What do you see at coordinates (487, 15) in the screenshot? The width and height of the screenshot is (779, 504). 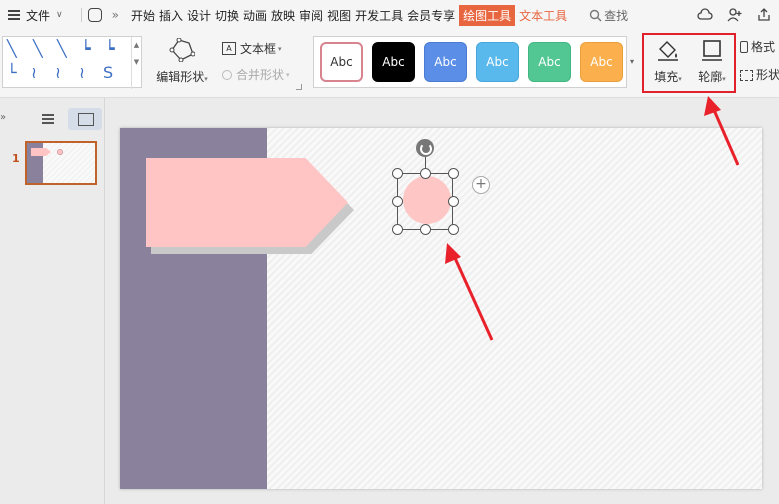 I see `tab-drawing-tools: 绘图工具` at bounding box center [487, 15].